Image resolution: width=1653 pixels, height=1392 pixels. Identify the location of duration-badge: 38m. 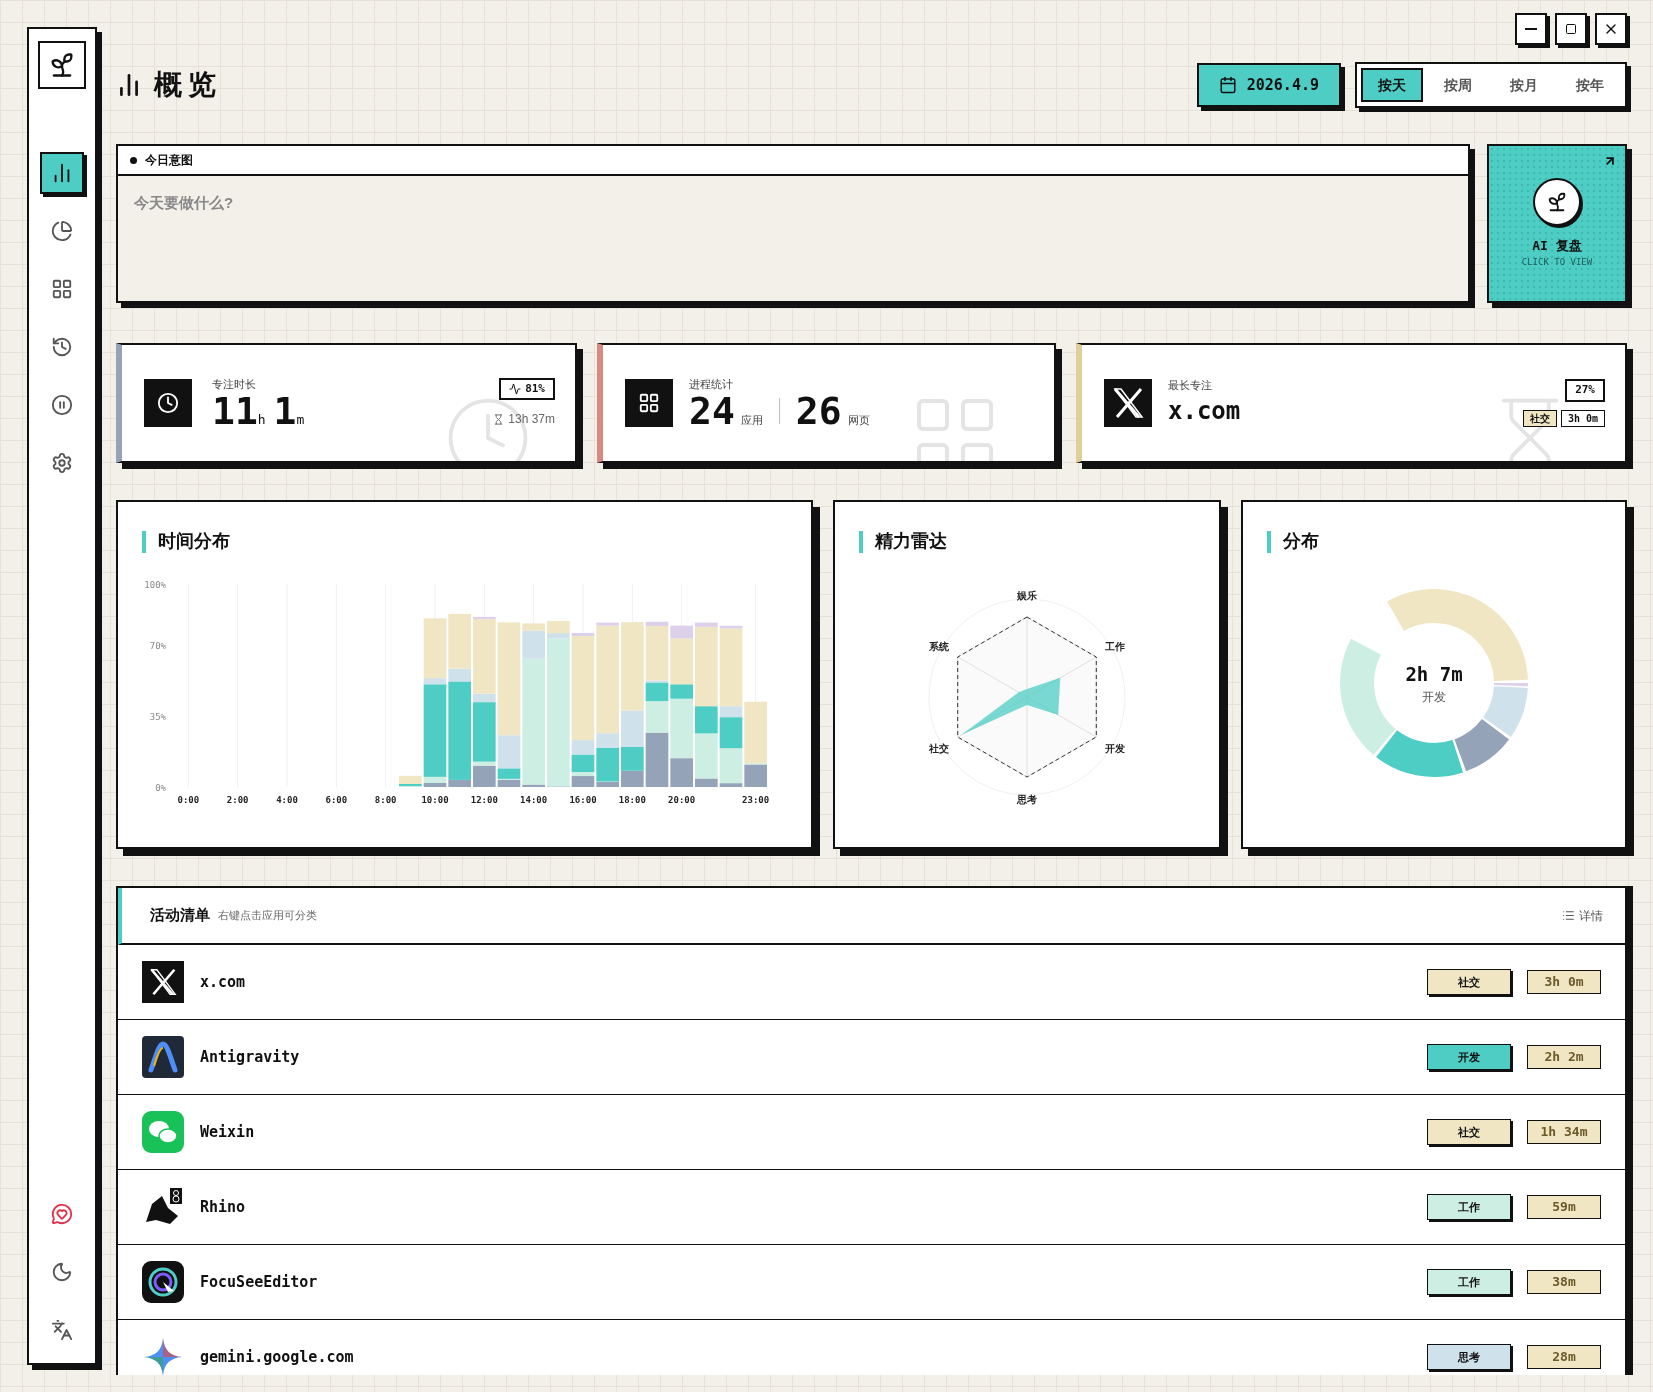
(1564, 1282).